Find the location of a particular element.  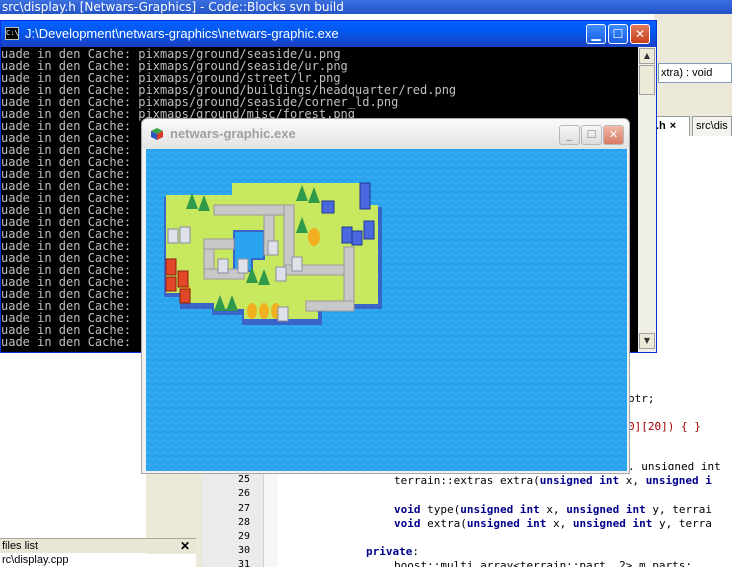

fold-margin is located at coordinates (271, 518).